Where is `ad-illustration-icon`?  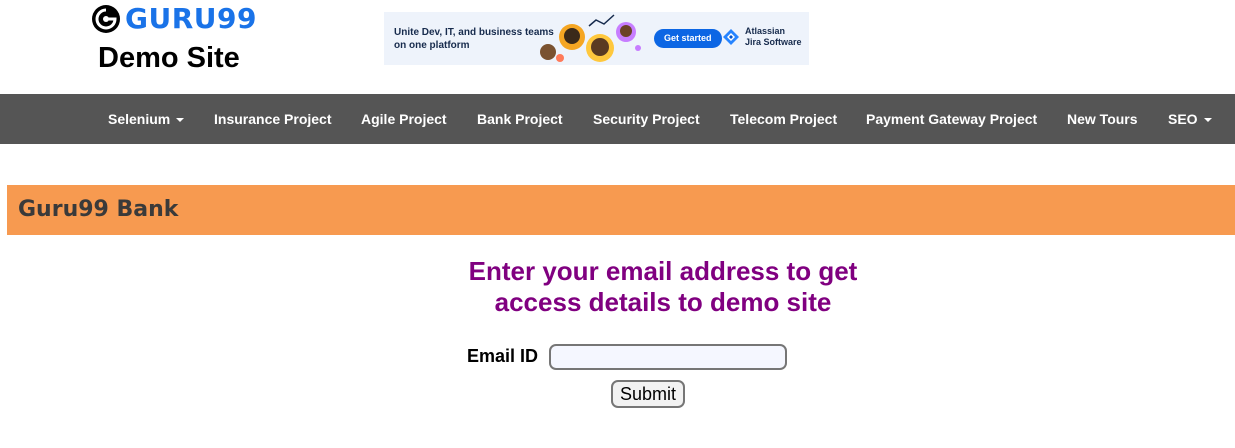 ad-illustration-icon is located at coordinates (590, 38).